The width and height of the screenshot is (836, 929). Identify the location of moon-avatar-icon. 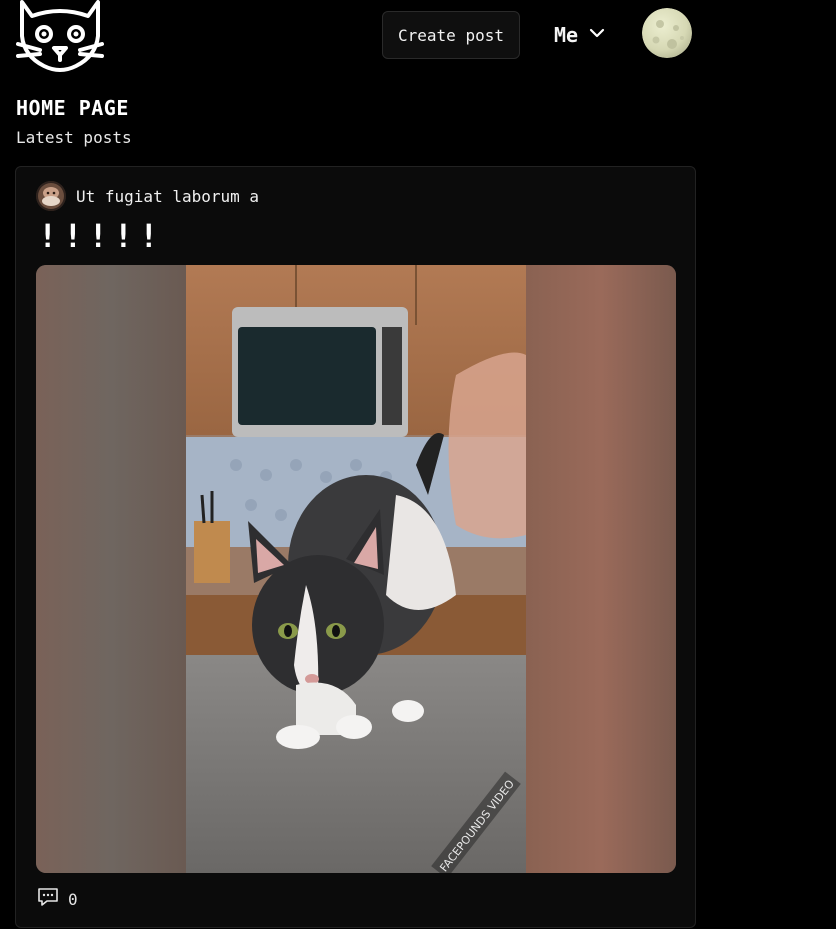
(667, 33).